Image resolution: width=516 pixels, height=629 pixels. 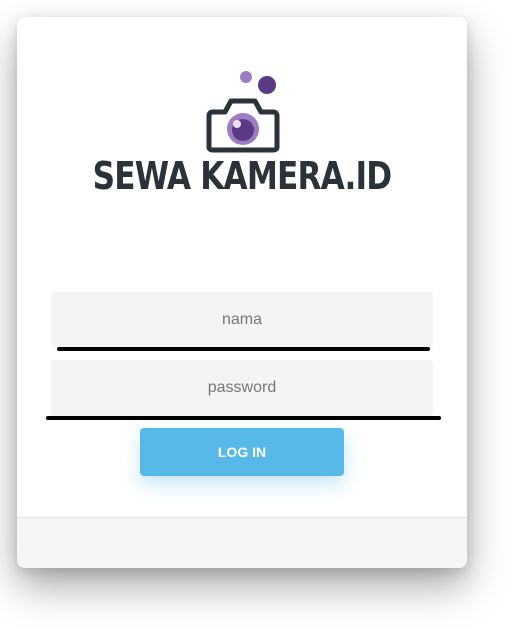 What do you see at coordinates (242, 320) in the screenshot?
I see `username-input` at bounding box center [242, 320].